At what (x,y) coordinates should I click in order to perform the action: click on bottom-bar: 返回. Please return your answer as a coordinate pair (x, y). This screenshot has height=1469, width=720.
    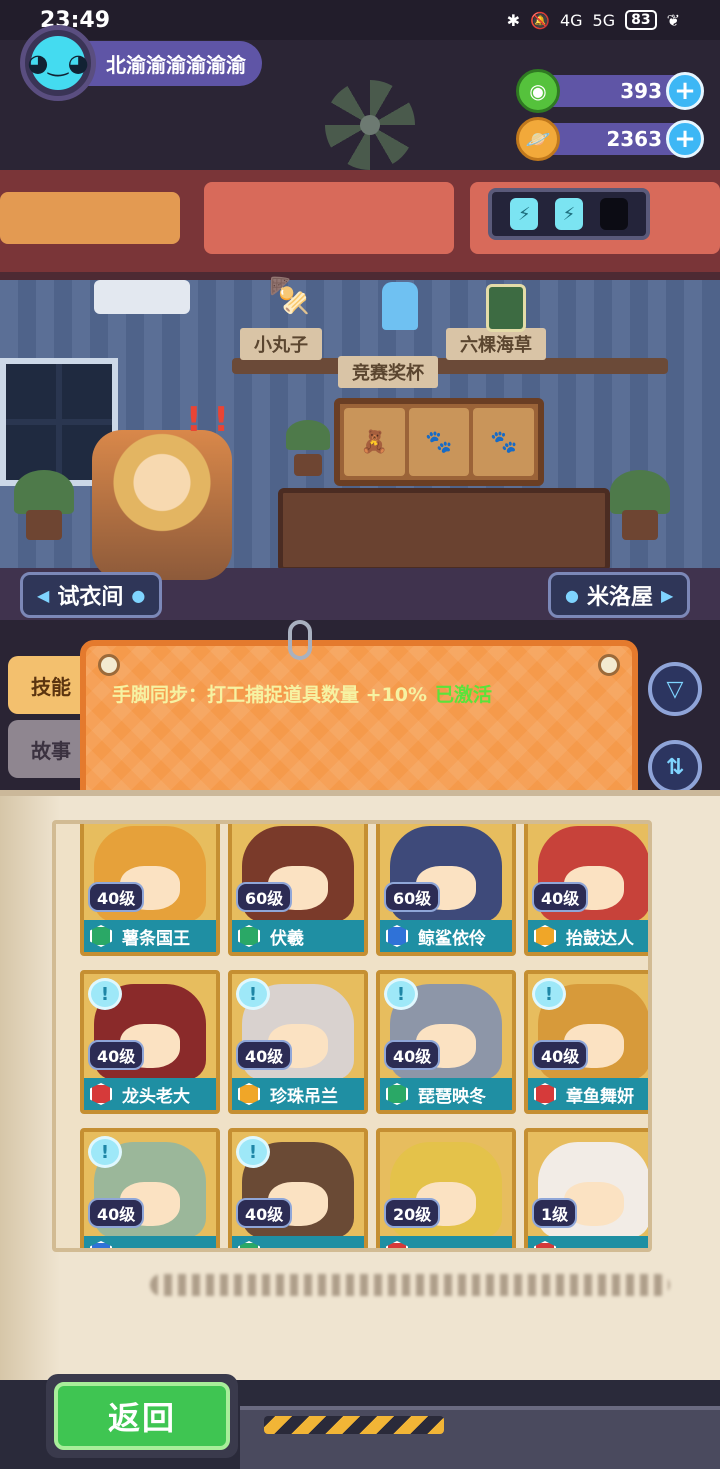
    Looking at the image, I should click on (360, 1421).